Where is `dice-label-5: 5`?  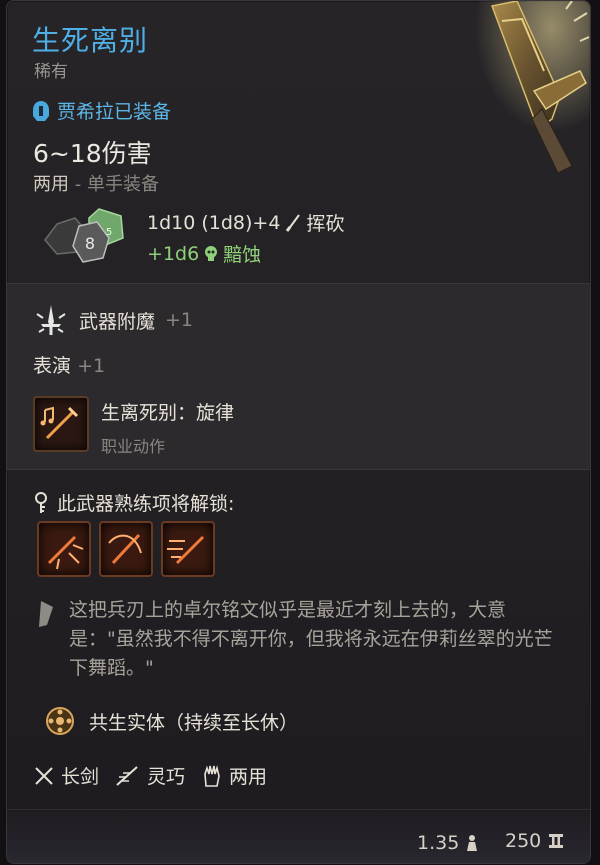
dice-label-5: 5 is located at coordinates (109, 232).